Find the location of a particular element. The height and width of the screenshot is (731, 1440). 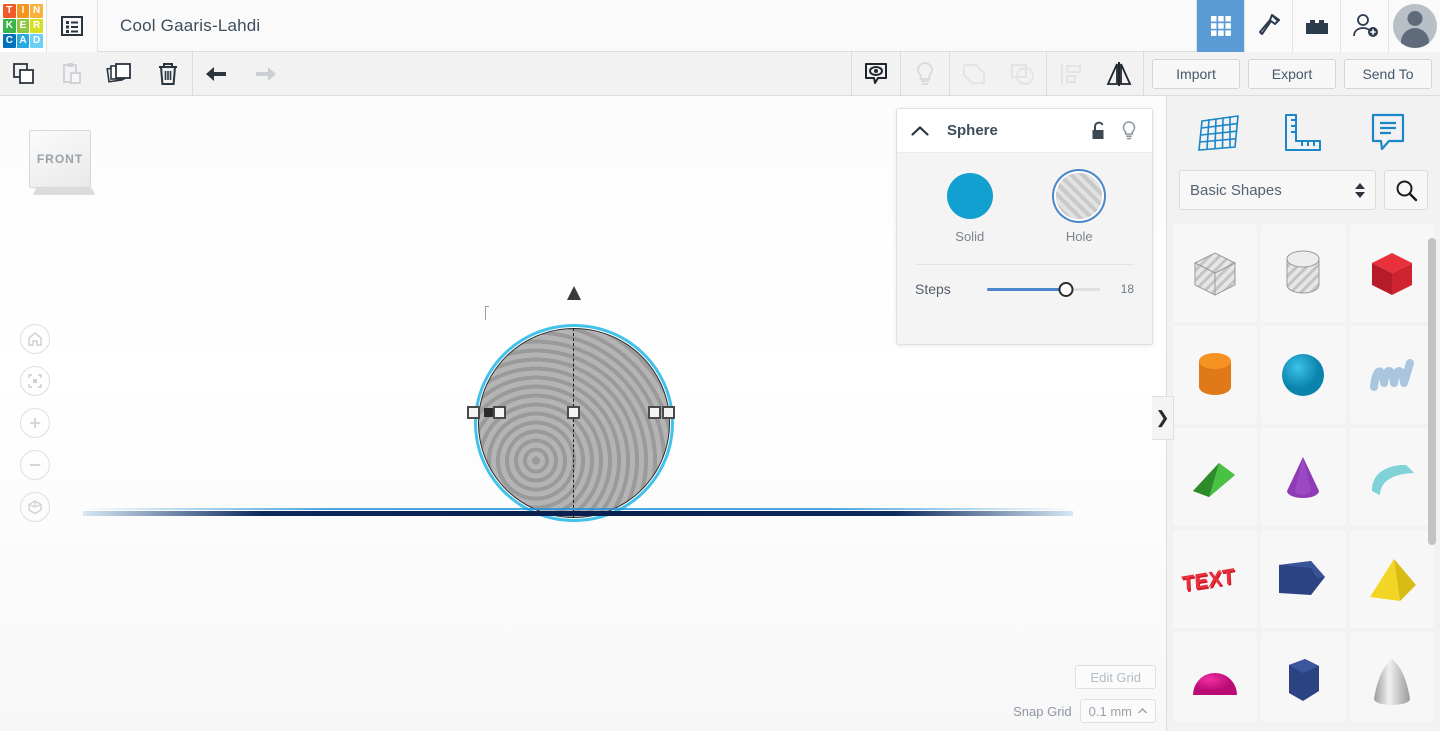

ruler-icon is located at coordinates (1303, 133).